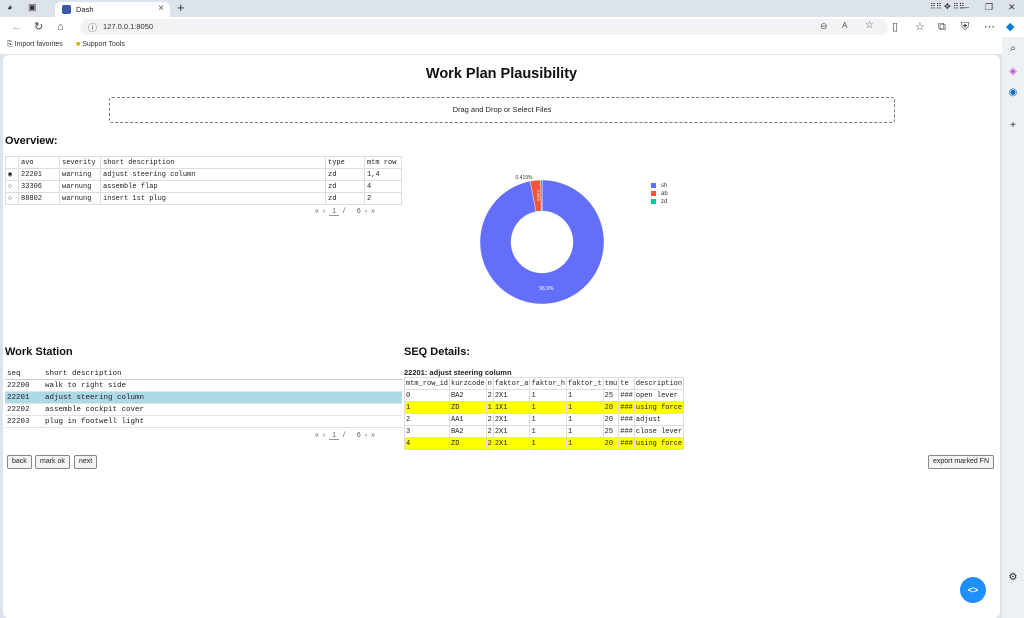 The width and height of the screenshot is (1024, 618). I want to click on export-marked-fn-button: export marked FN, so click(961, 462).